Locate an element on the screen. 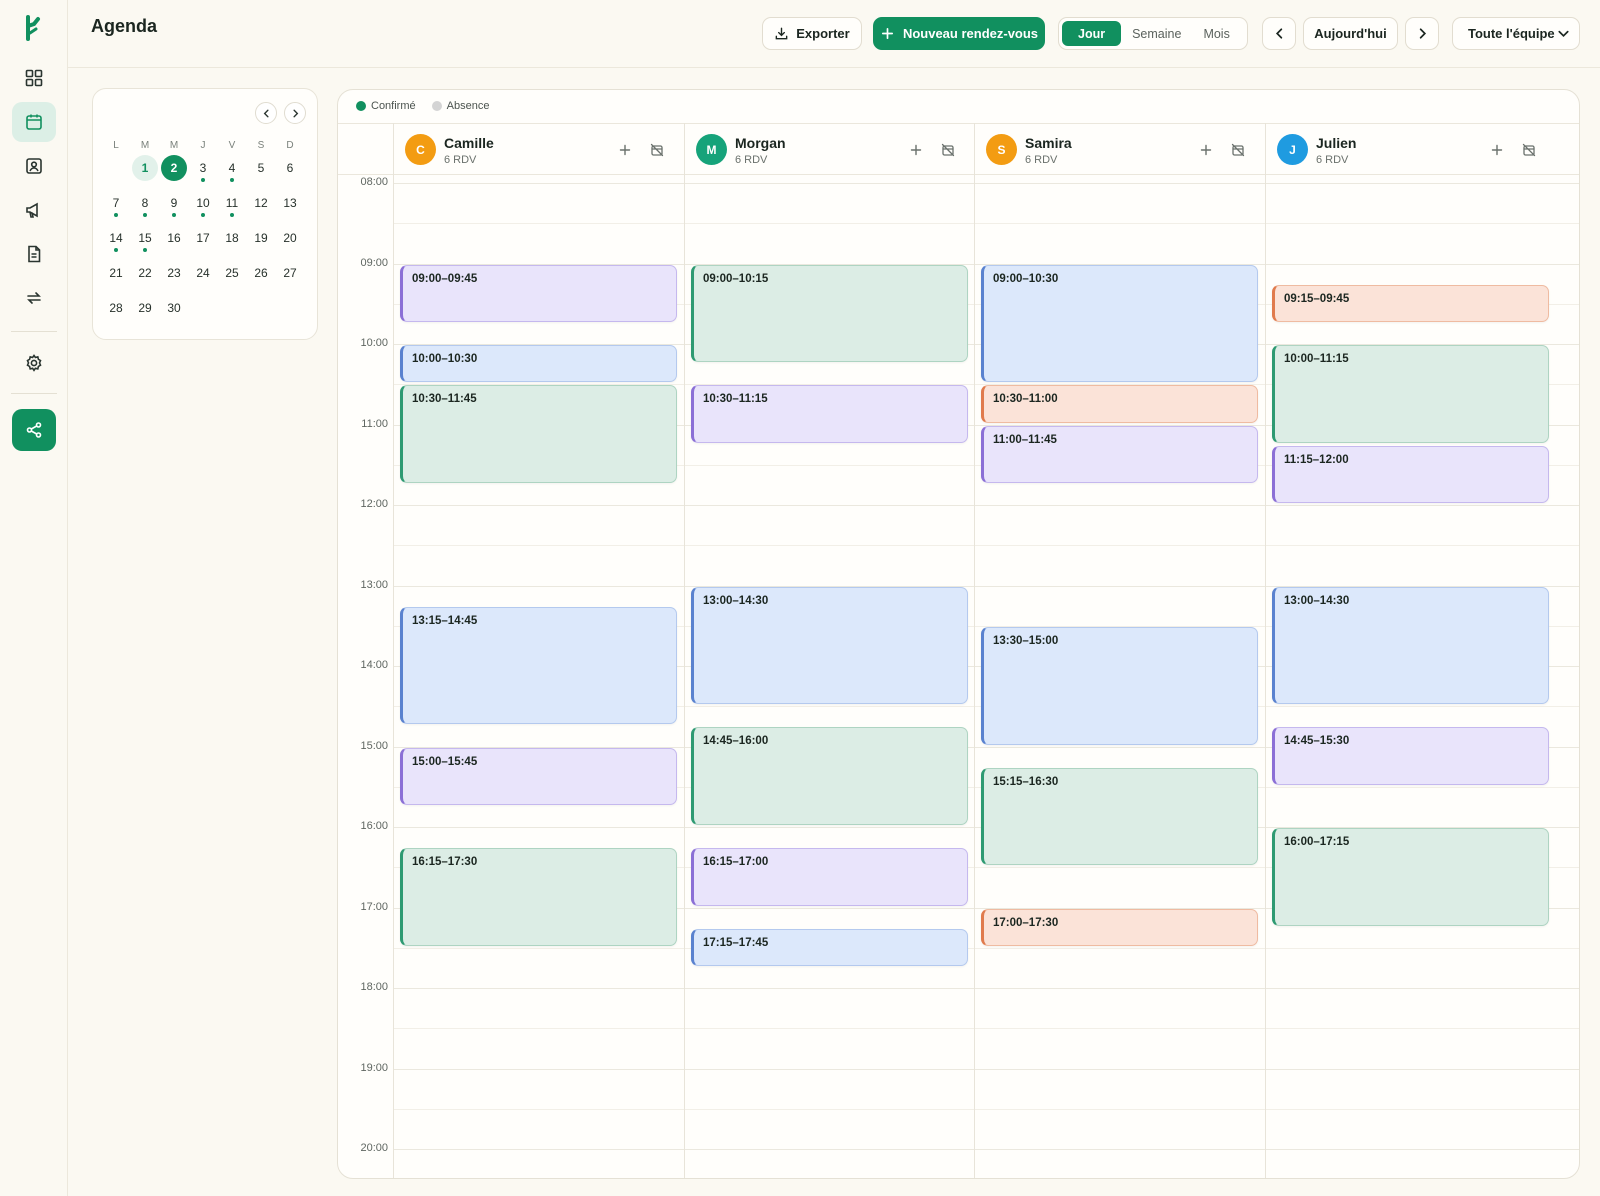 This screenshot has height=1196, width=1600. chevron-left-icon is located at coordinates (266, 113).